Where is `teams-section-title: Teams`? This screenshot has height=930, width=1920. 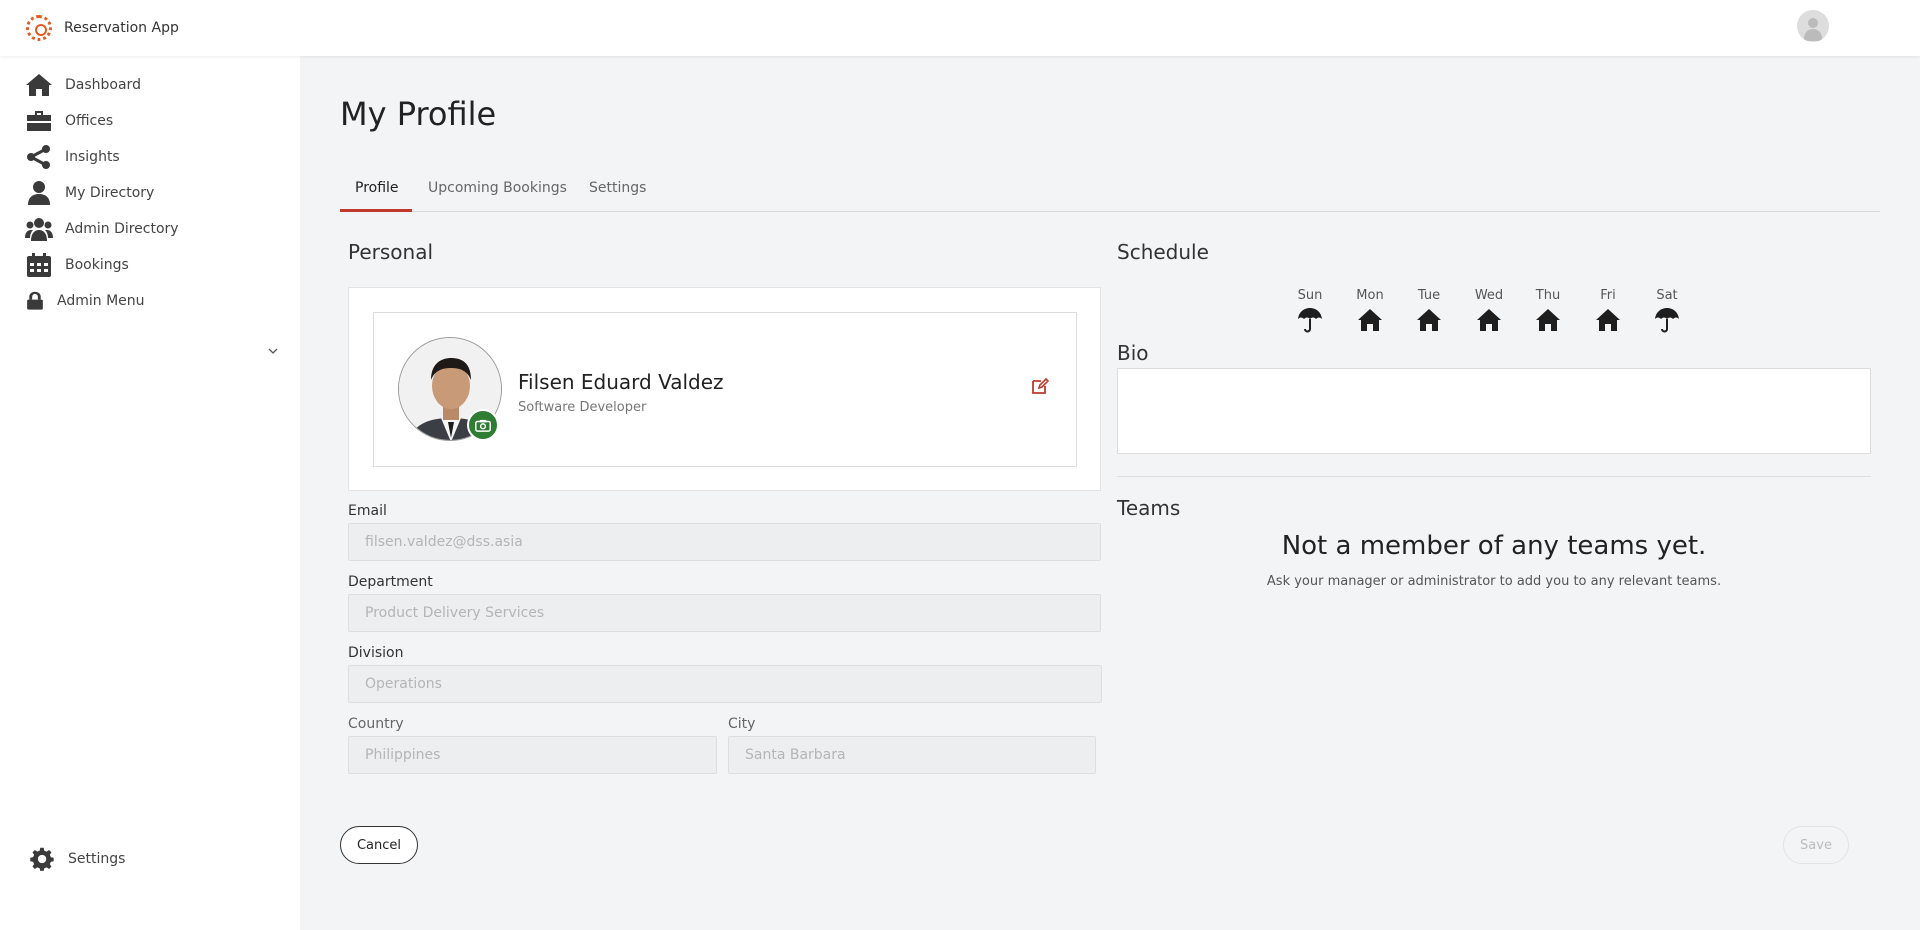 teams-section-title: Teams is located at coordinates (1149, 508).